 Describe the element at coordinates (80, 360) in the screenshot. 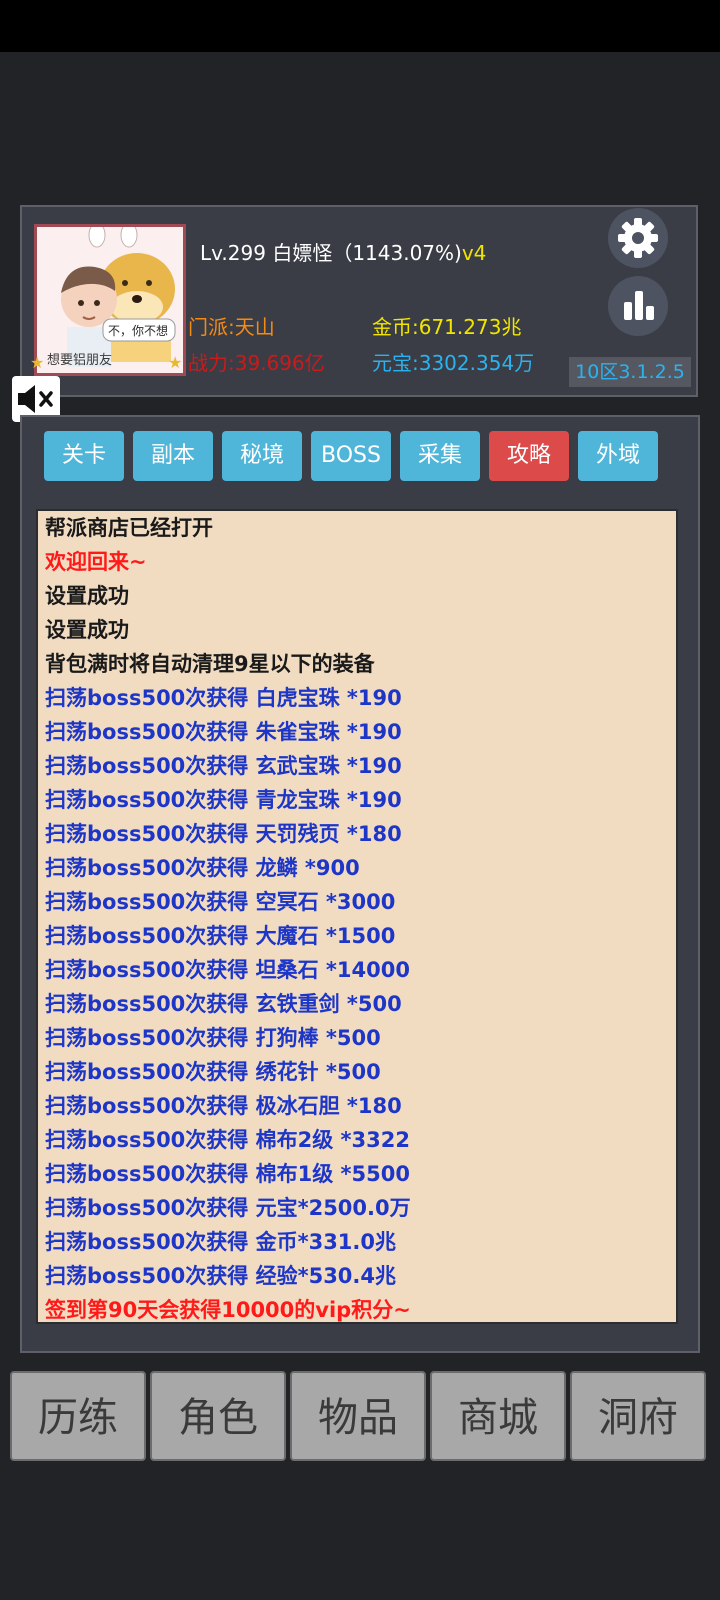

I see `avatar-caption: 想要铝朋友` at that location.